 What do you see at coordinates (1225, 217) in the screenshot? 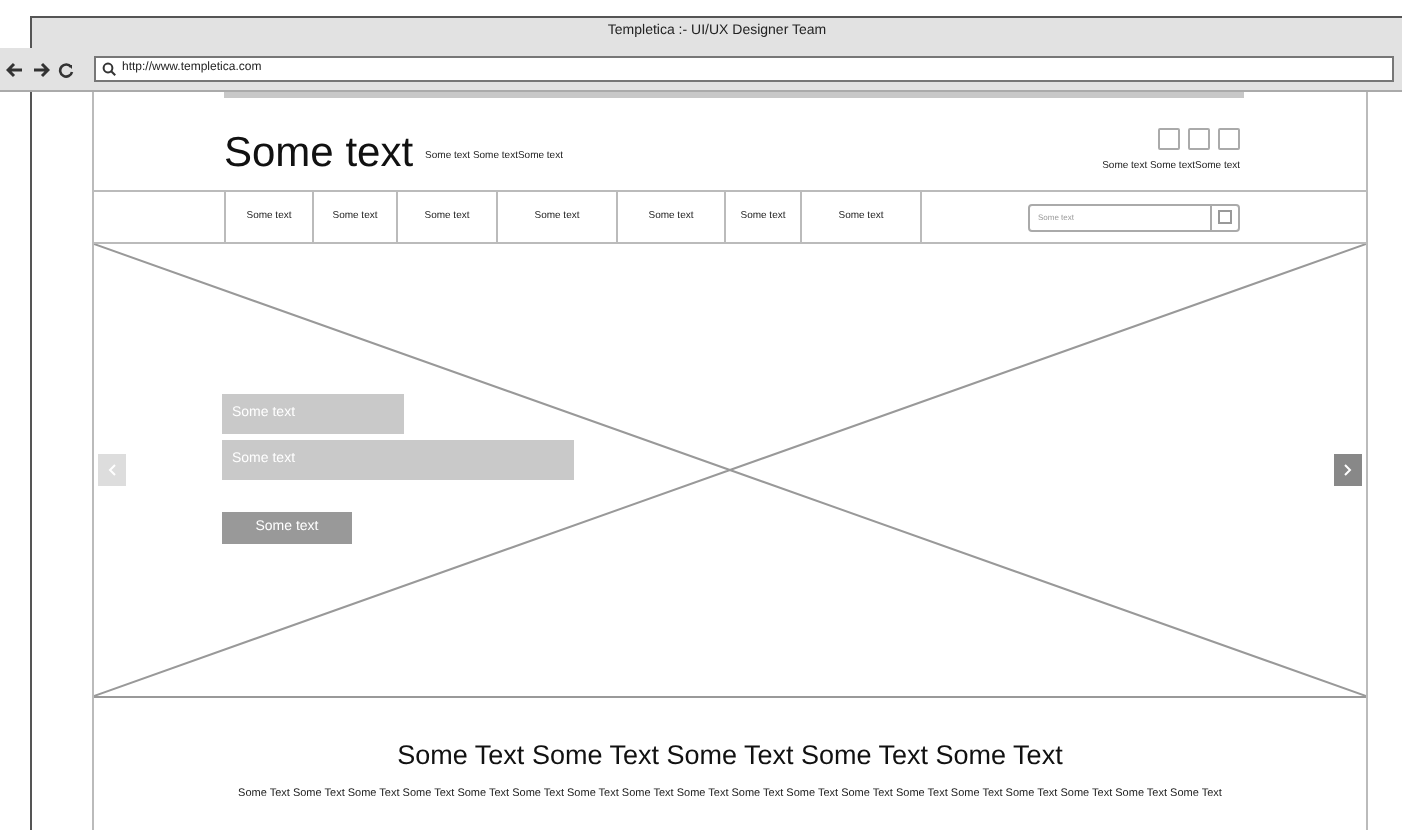
I see `search-button` at bounding box center [1225, 217].